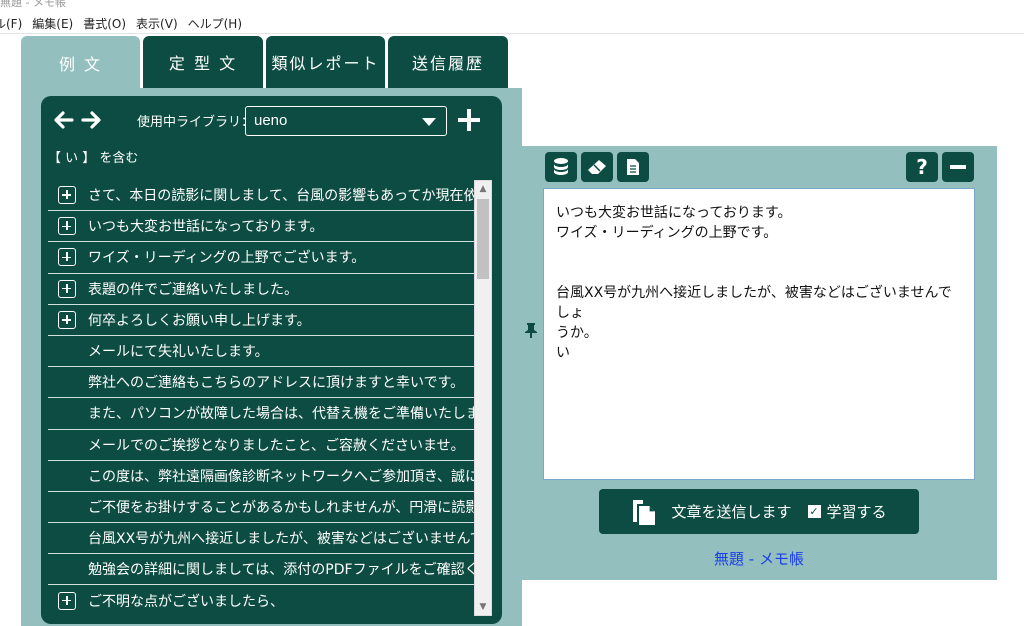 The width and height of the screenshot is (1024, 626). What do you see at coordinates (157, 23) in the screenshot?
I see `menu-view: 表示(V)` at bounding box center [157, 23].